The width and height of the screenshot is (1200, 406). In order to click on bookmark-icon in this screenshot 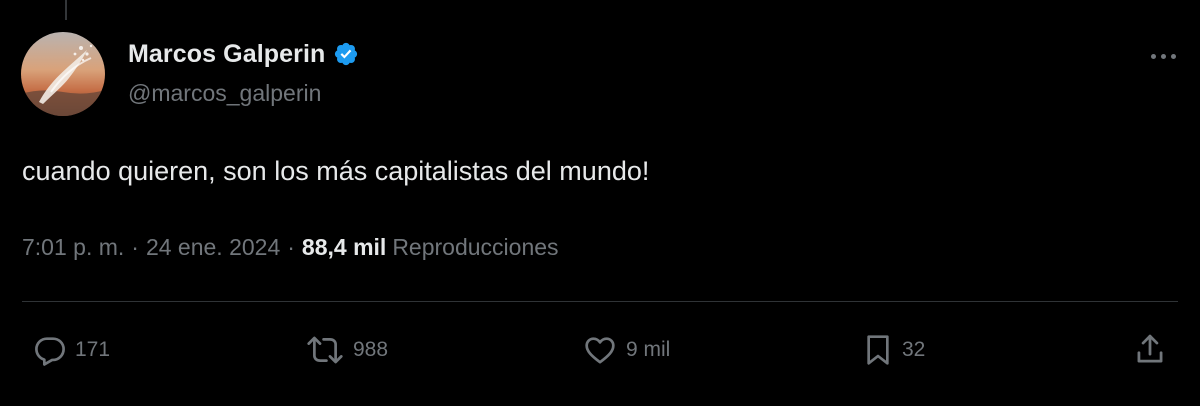, I will do `click(878, 350)`.